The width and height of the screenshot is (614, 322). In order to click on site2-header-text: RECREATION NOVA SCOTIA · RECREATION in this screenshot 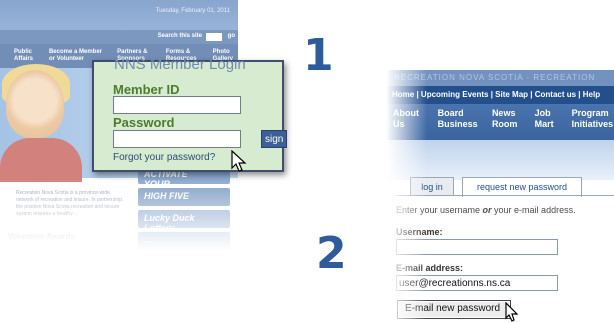, I will do `click(495, 77)`.